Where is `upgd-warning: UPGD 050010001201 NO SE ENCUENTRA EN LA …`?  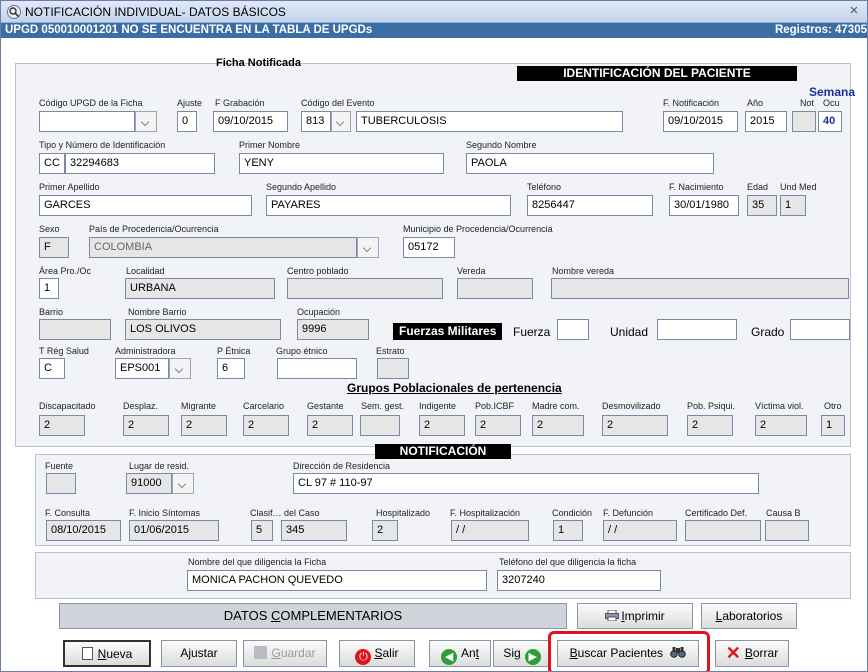 upgd-warning: UPGD 050010001201 NO SE ENCUENTRA EN LA … is located at coordinates (189, 30).